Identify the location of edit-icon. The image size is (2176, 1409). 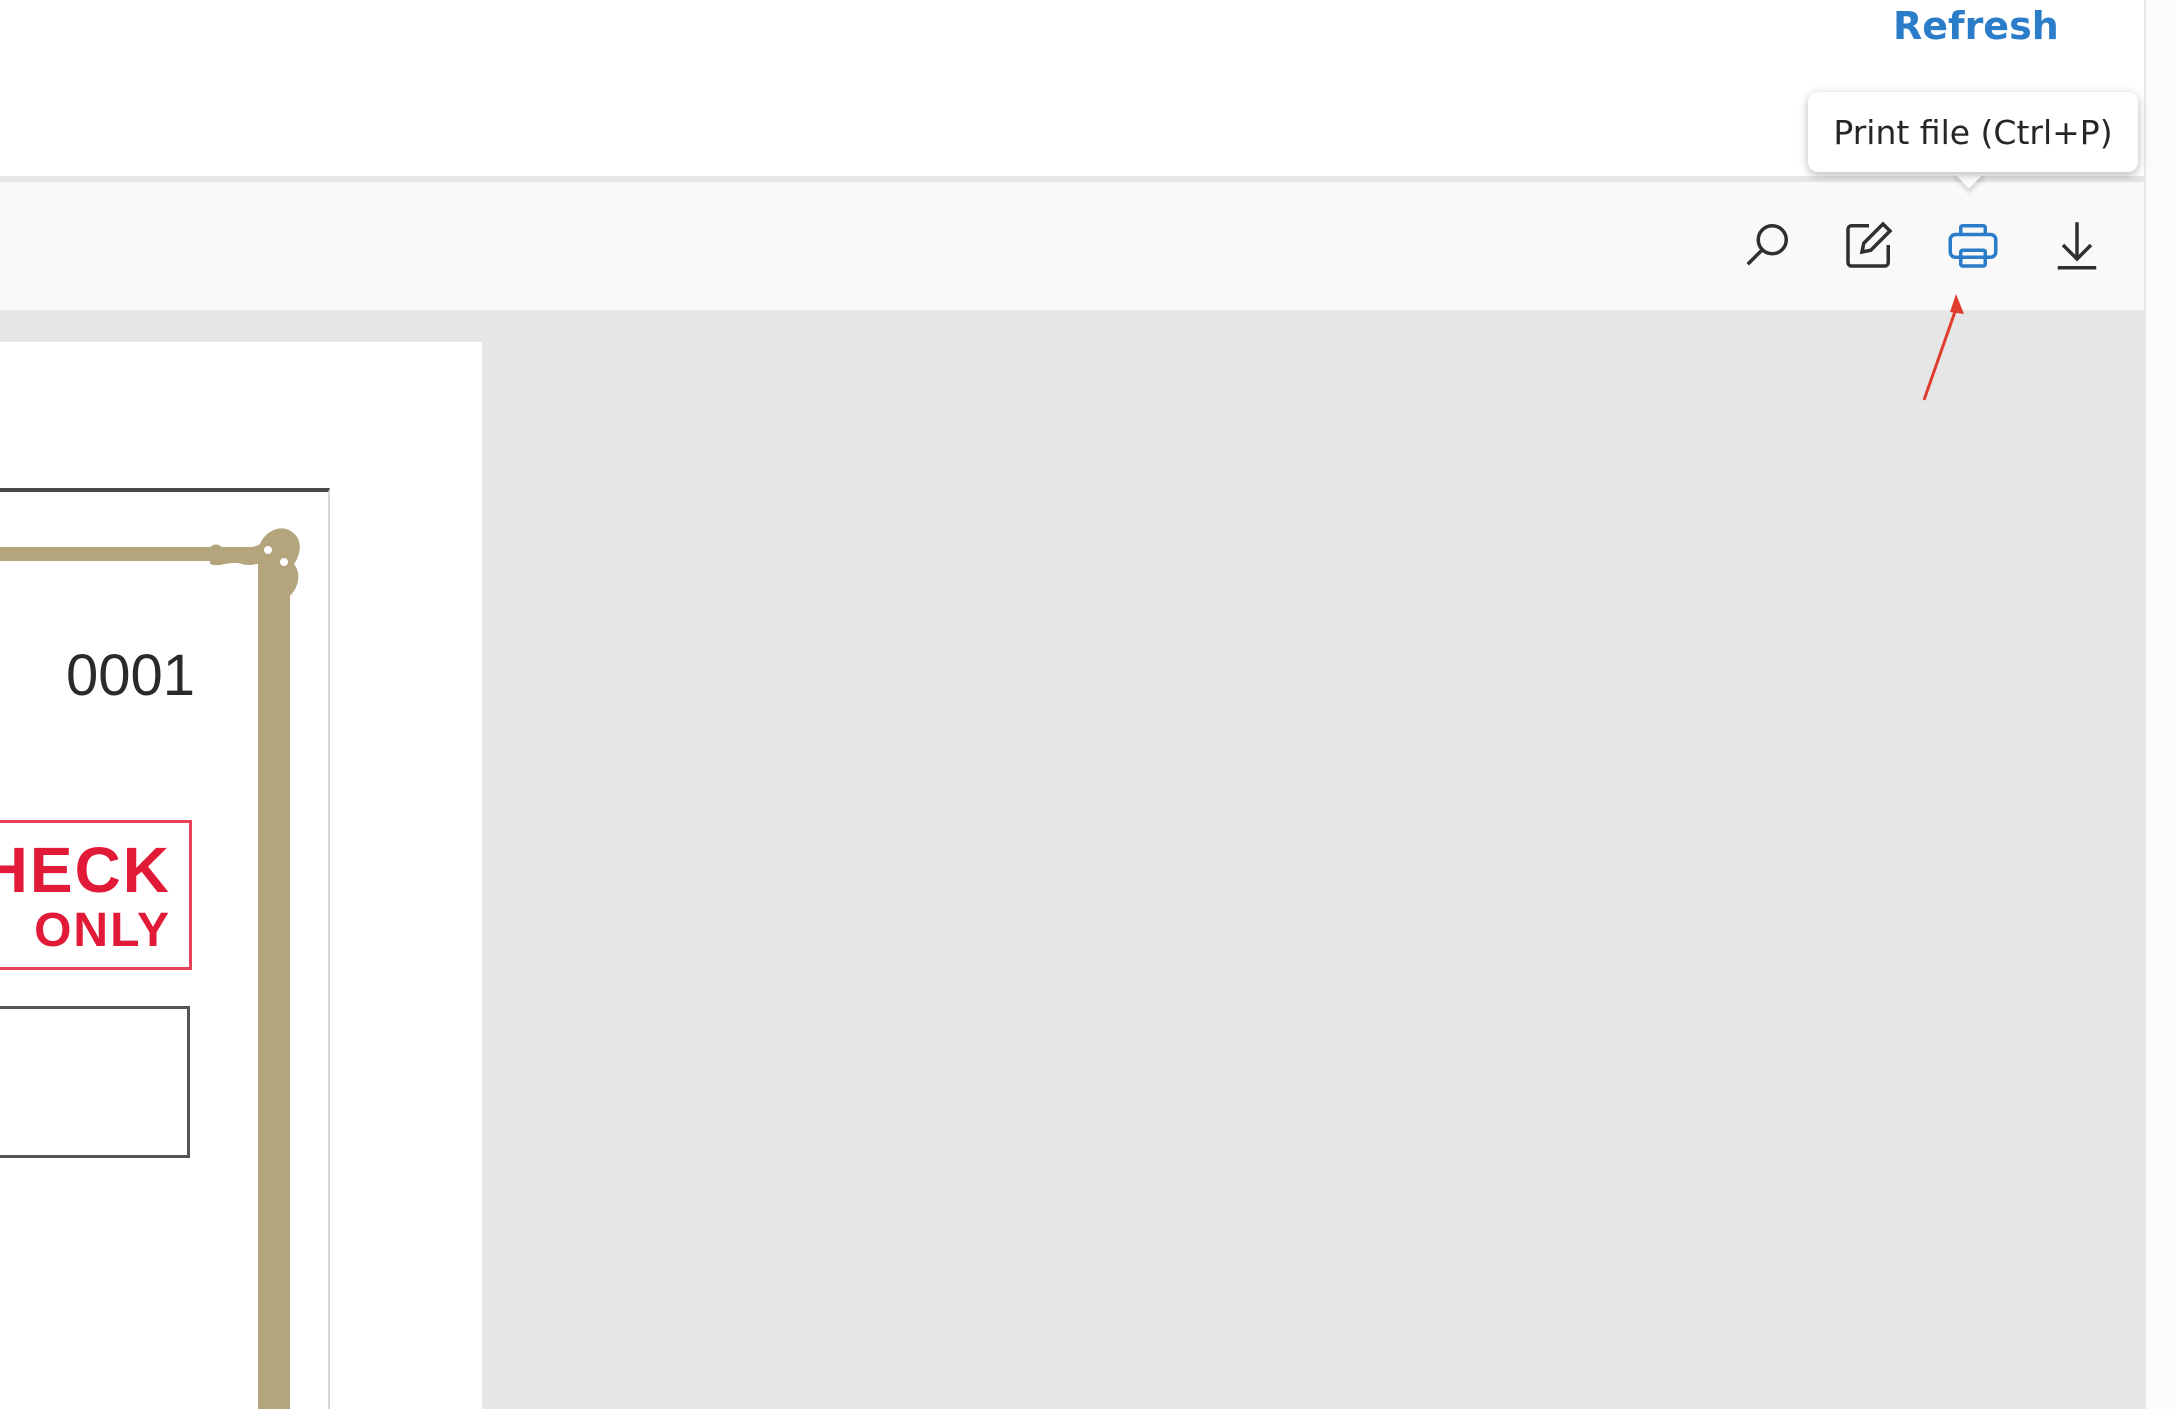
(1869, 244).